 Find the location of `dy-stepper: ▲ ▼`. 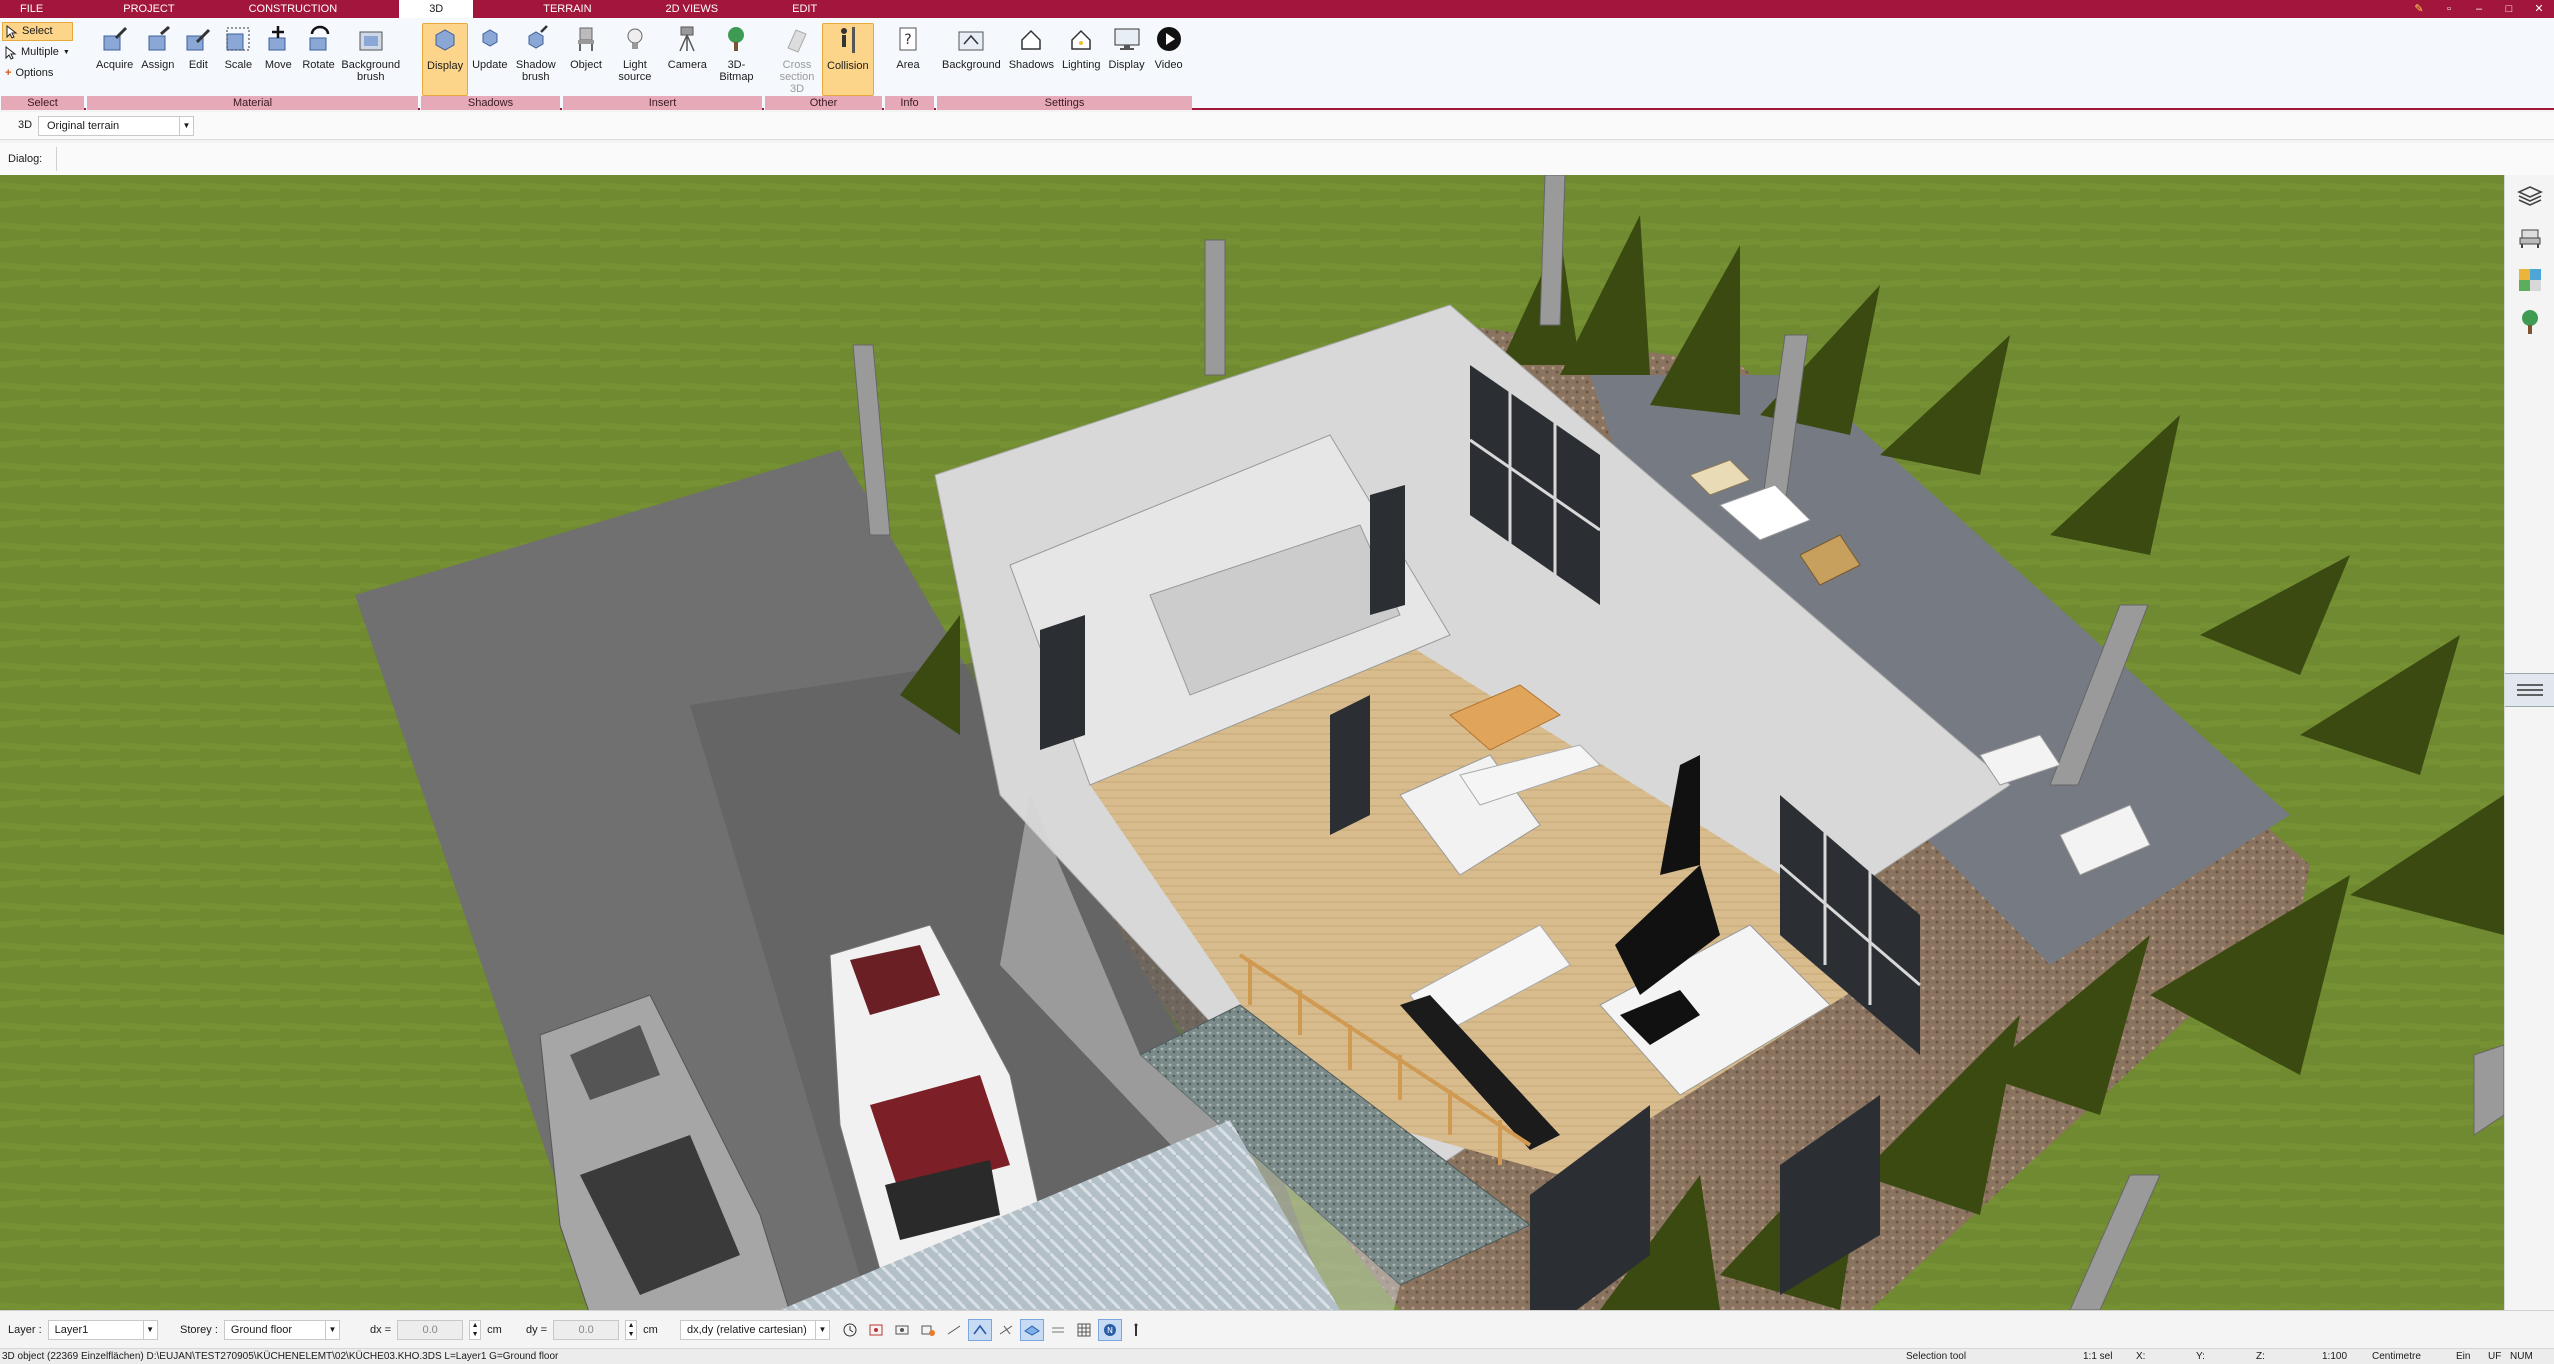

dy-stepper: ▲ ▼ is located at coordinates (631, 1330).